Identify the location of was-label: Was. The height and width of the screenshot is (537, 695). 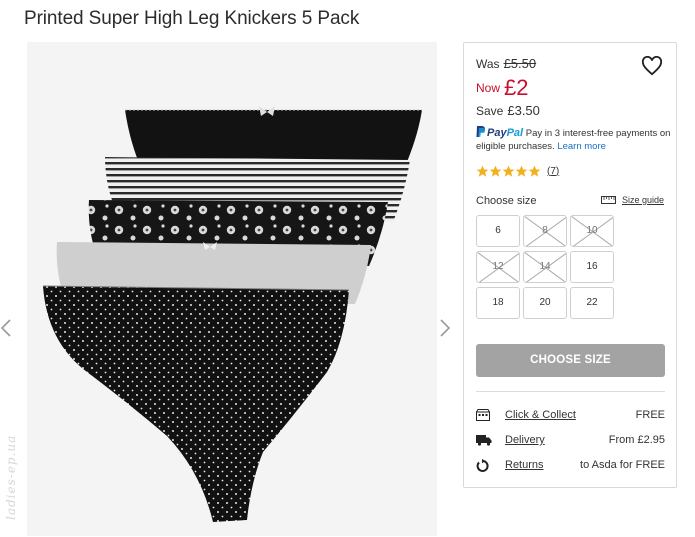
(488, 64).